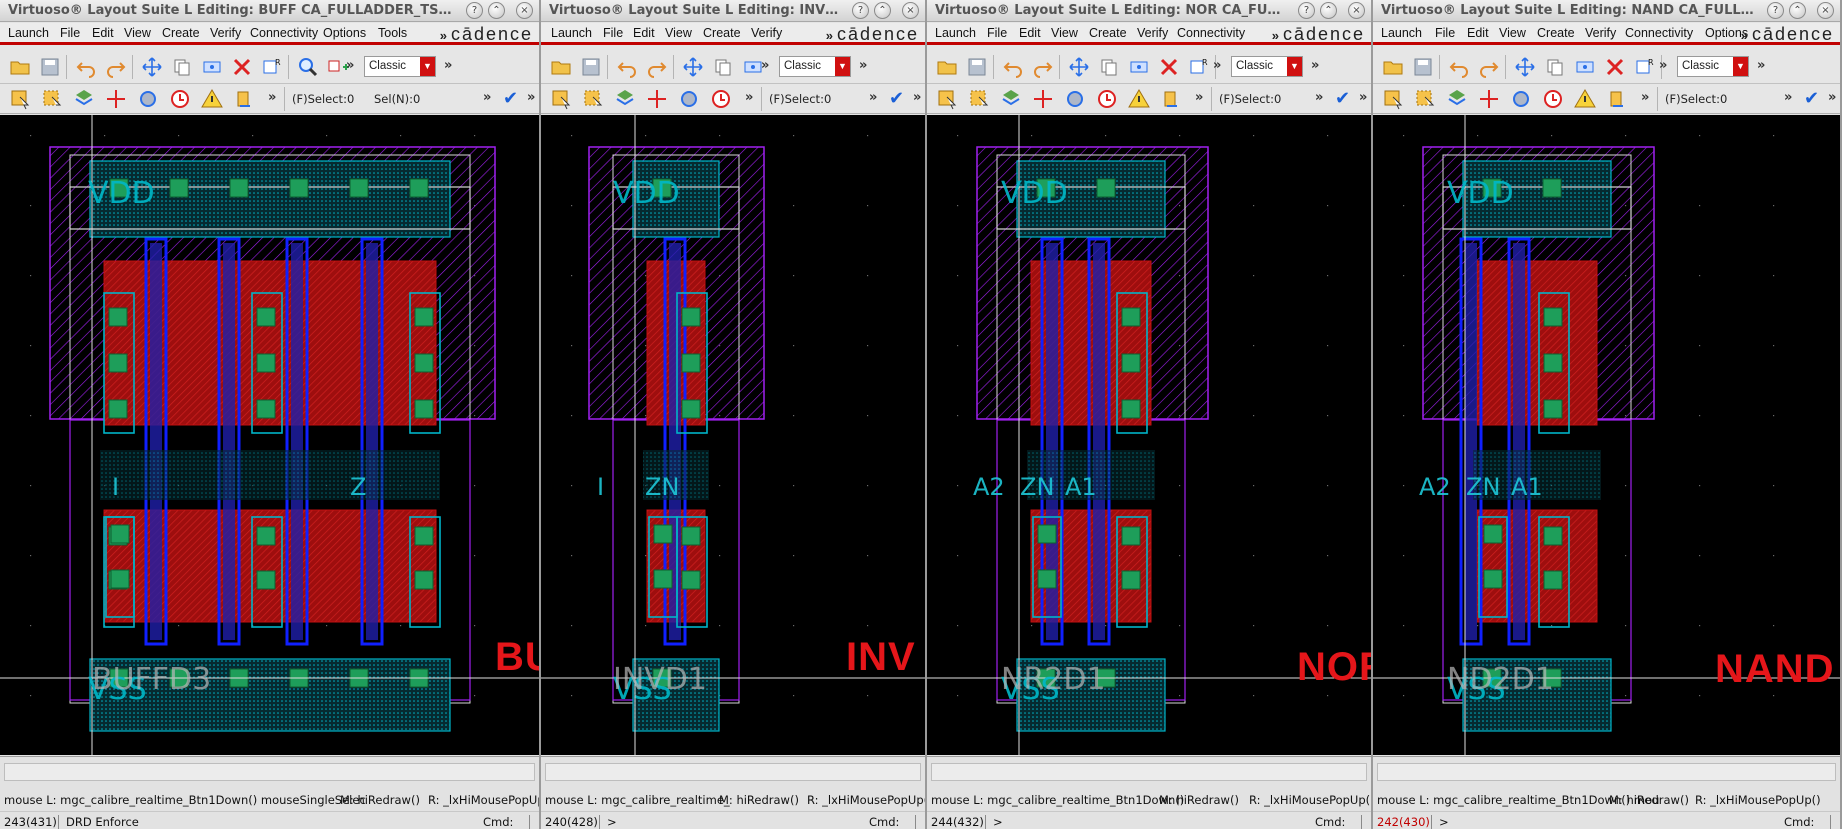  I want to click on view-mode-select: Classic ▼, so click(1713, 66).